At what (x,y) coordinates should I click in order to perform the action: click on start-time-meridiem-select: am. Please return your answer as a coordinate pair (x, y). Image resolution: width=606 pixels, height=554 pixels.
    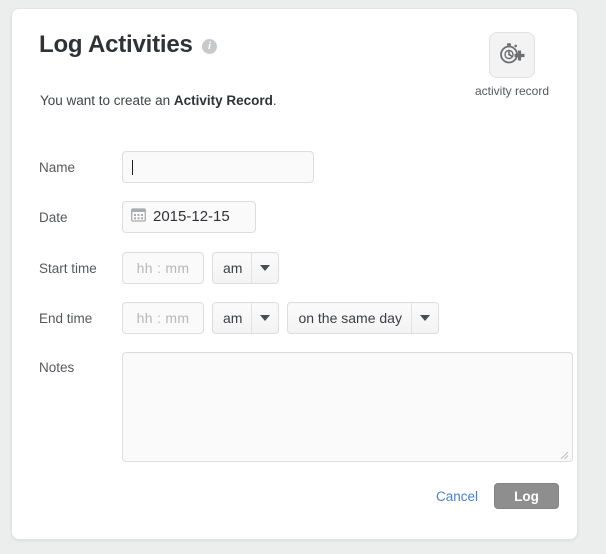
    Looking at the image, I should click on (246, 268).